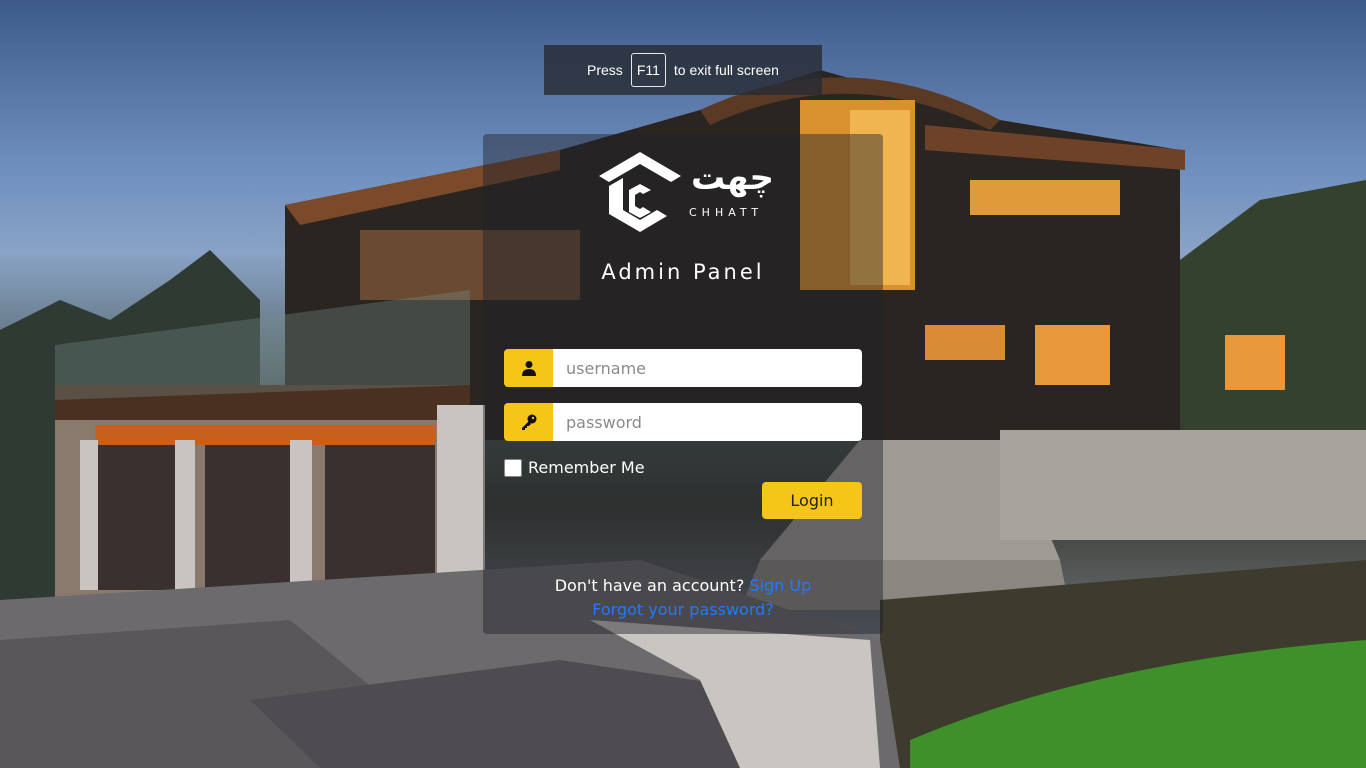  I want to click on password-field-group, so click(683, 422).